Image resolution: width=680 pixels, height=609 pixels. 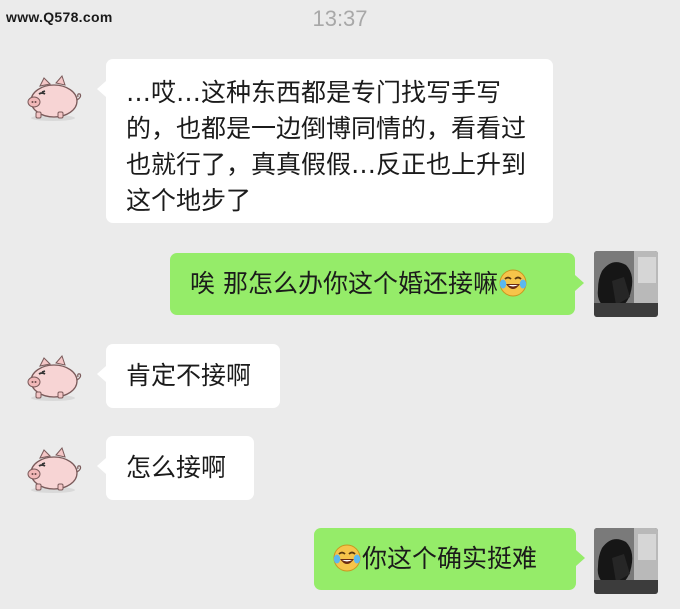 I want to click on message-bubble: 怎么接啊, so click(x=175, y=468).